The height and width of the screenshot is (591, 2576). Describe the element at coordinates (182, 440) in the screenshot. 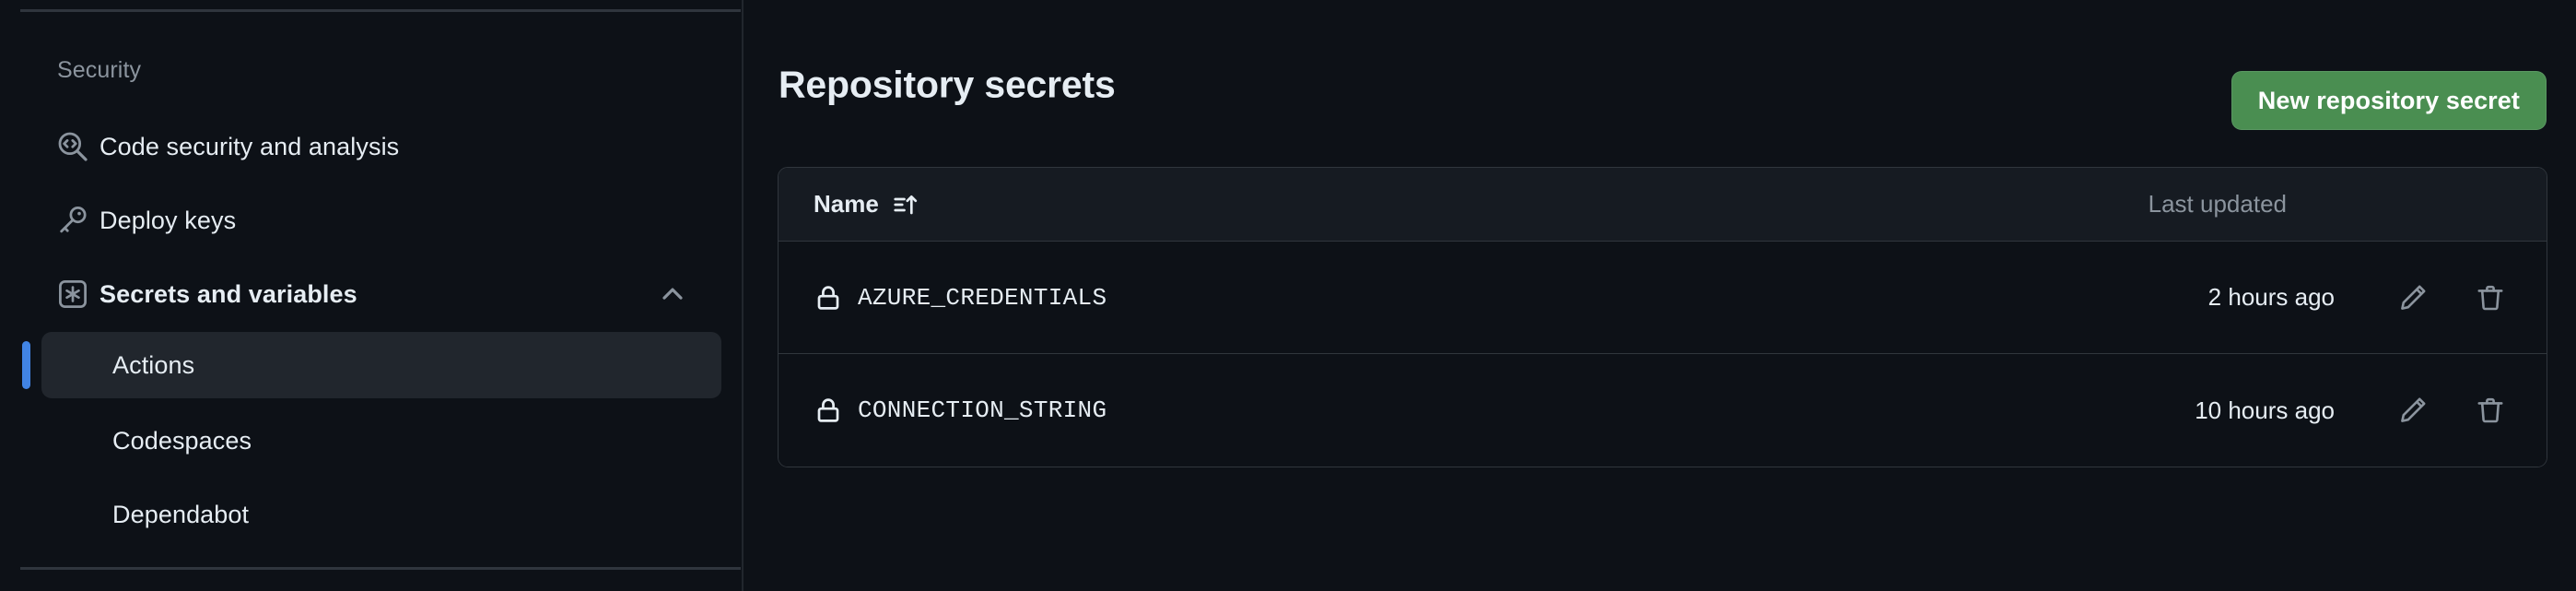

I see `sidebar-item-label: Codespaces` at that location.